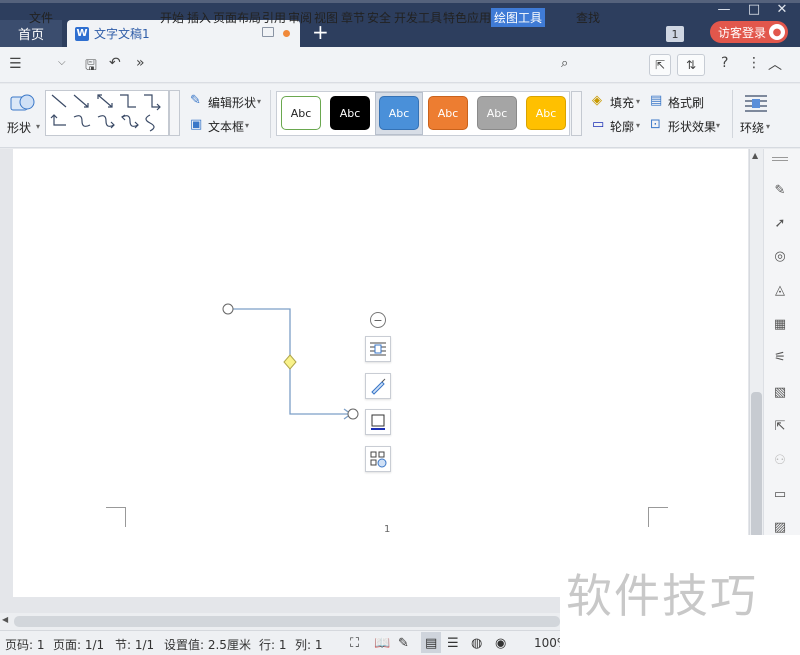 This screenshot has width=800, height=655. What do you see at coordinates (754, 9) in the screenshot?
I see `maximize-icon: □` at bounding box center [754, 9].